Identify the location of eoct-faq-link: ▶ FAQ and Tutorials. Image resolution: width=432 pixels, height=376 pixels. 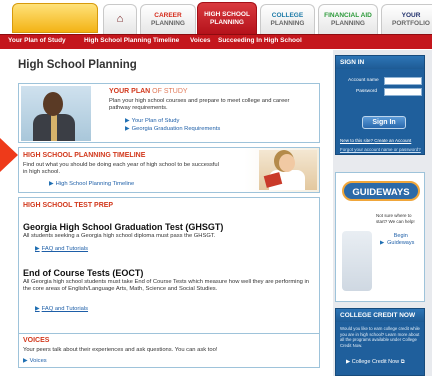
(61, 308).